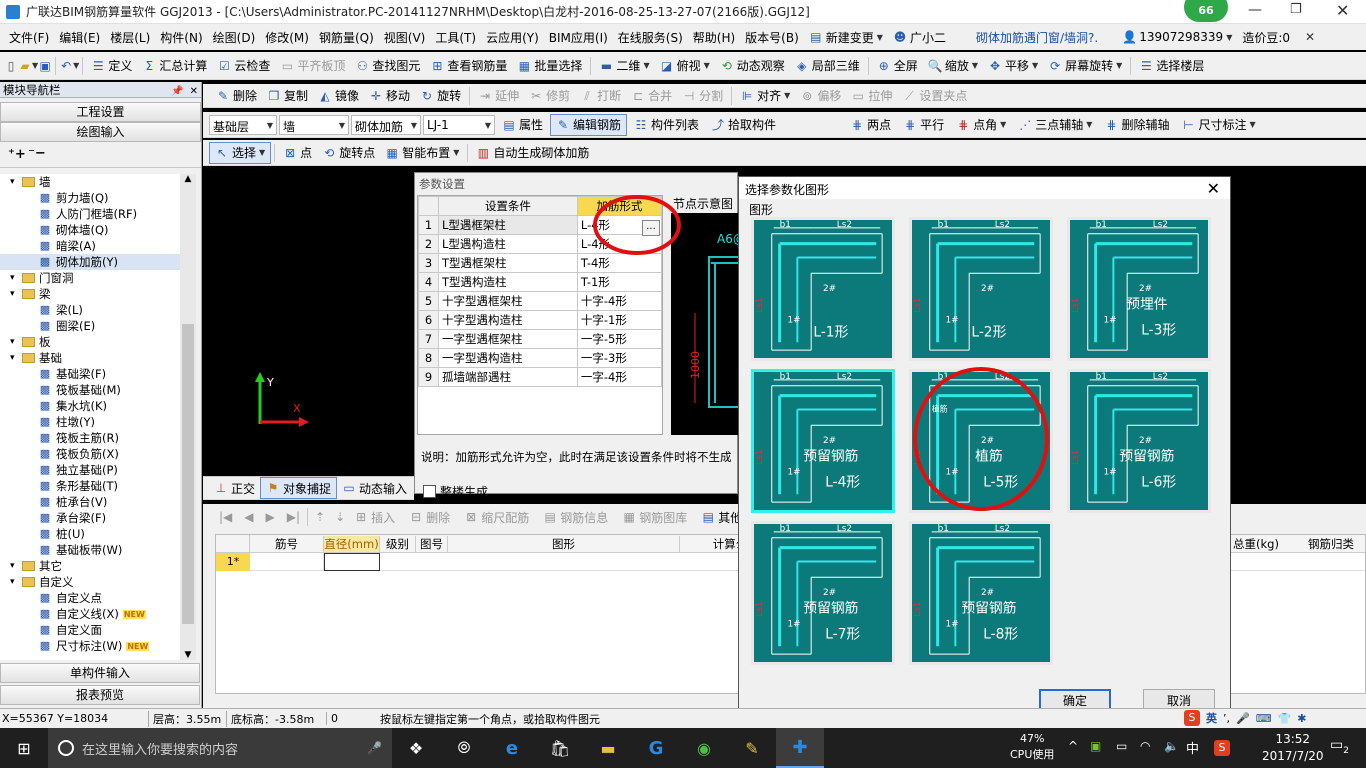 The width and height of the screenshot is (1366, 768). Describe the element at coordinates (270, 517) in the screenshot. I see `next-record-icon: ▶` at that location.